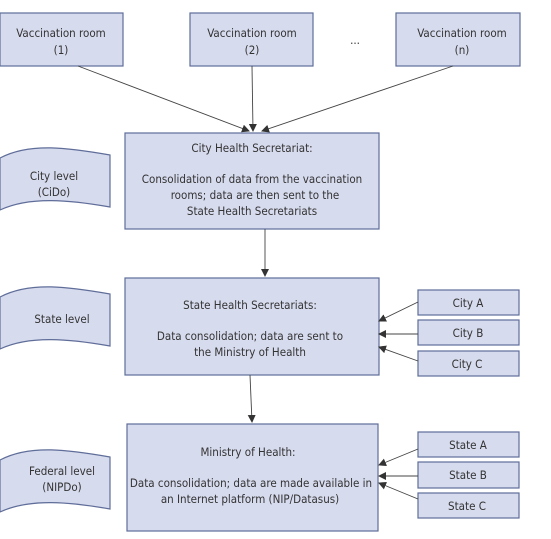  I want to click on city-label: City B, so click(468, 333).